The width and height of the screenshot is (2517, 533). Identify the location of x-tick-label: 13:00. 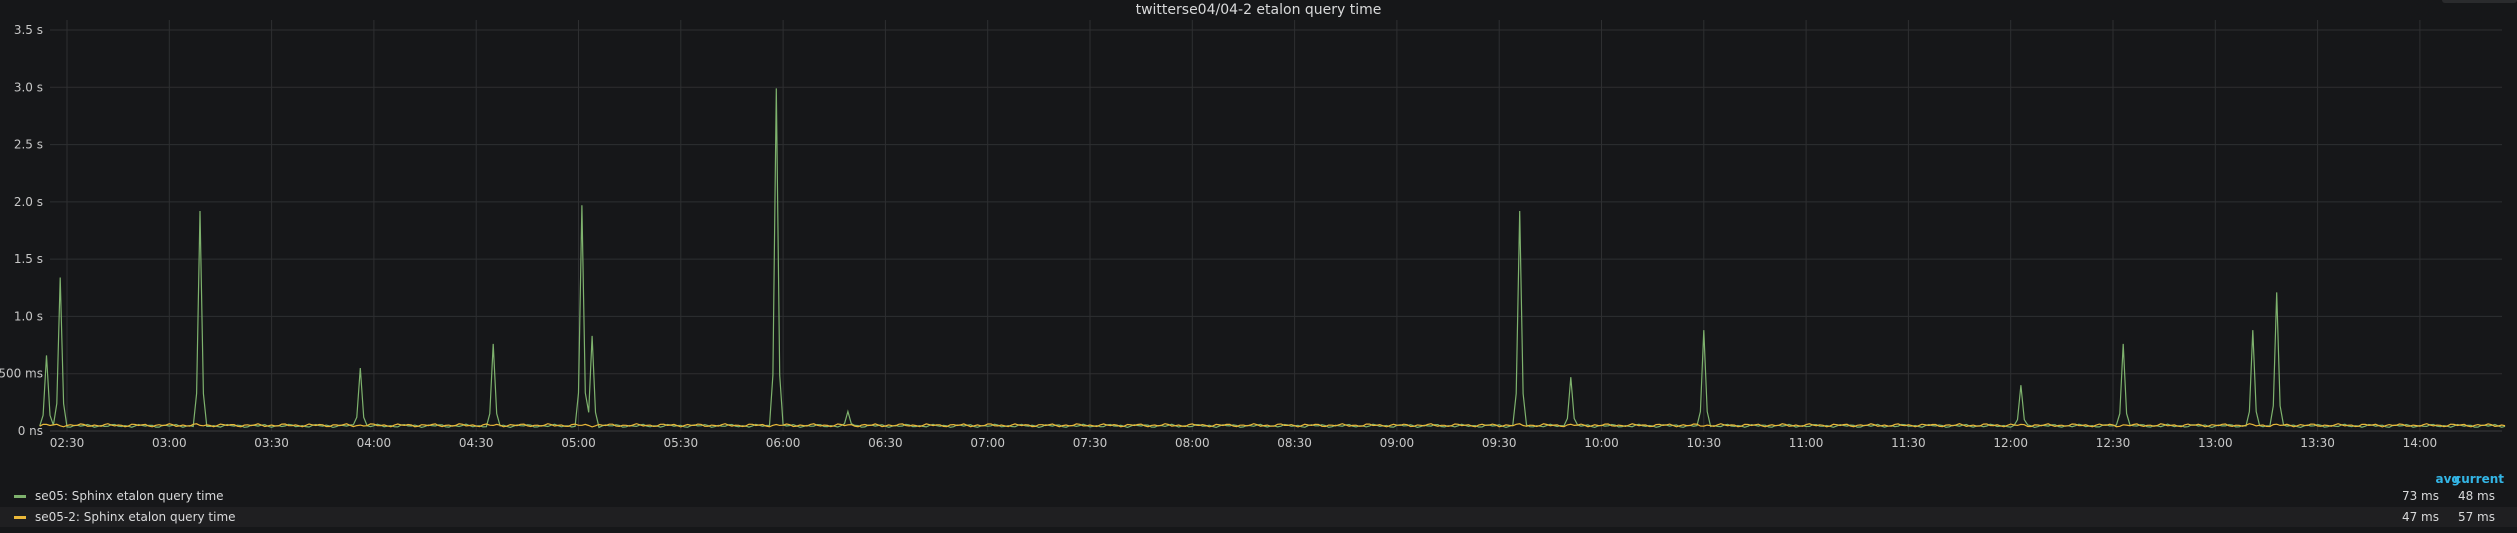
(2215, 443).